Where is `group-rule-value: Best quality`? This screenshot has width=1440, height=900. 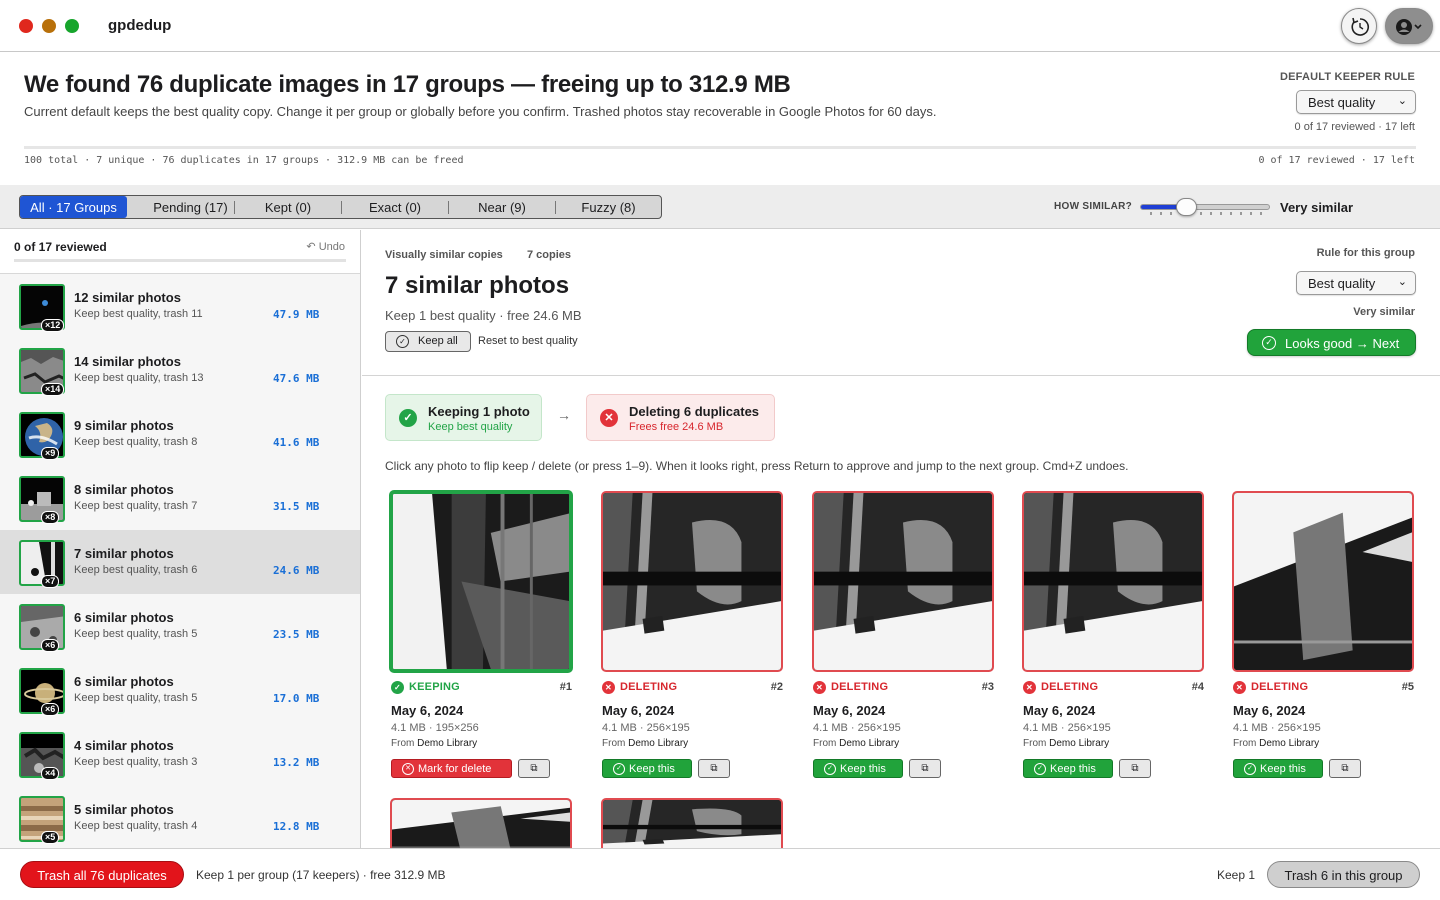
group-rule-value: Best quality is located at coordinates (1342, 283).